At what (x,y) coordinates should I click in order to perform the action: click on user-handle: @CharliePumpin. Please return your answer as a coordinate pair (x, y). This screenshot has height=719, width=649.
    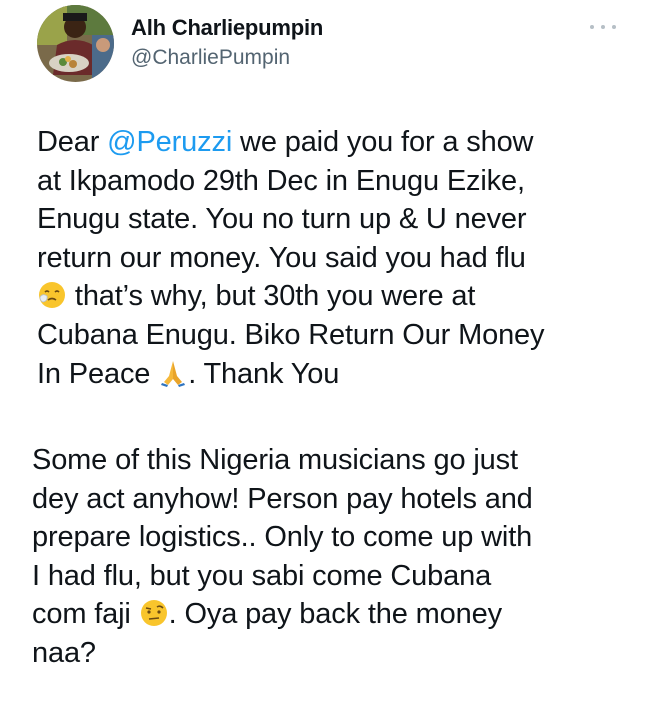
    Looking at the image, I should click on (227, 58).